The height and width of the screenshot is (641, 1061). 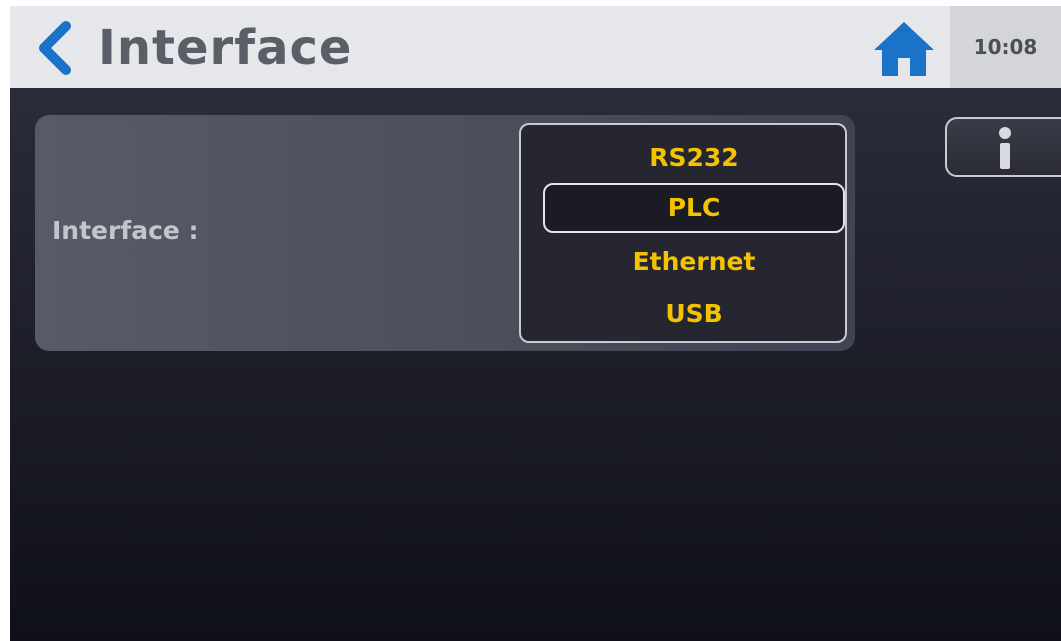 I want to click on interface-dropdown: RS232 PLC Ethernet USB, so click(x=683, y=233).